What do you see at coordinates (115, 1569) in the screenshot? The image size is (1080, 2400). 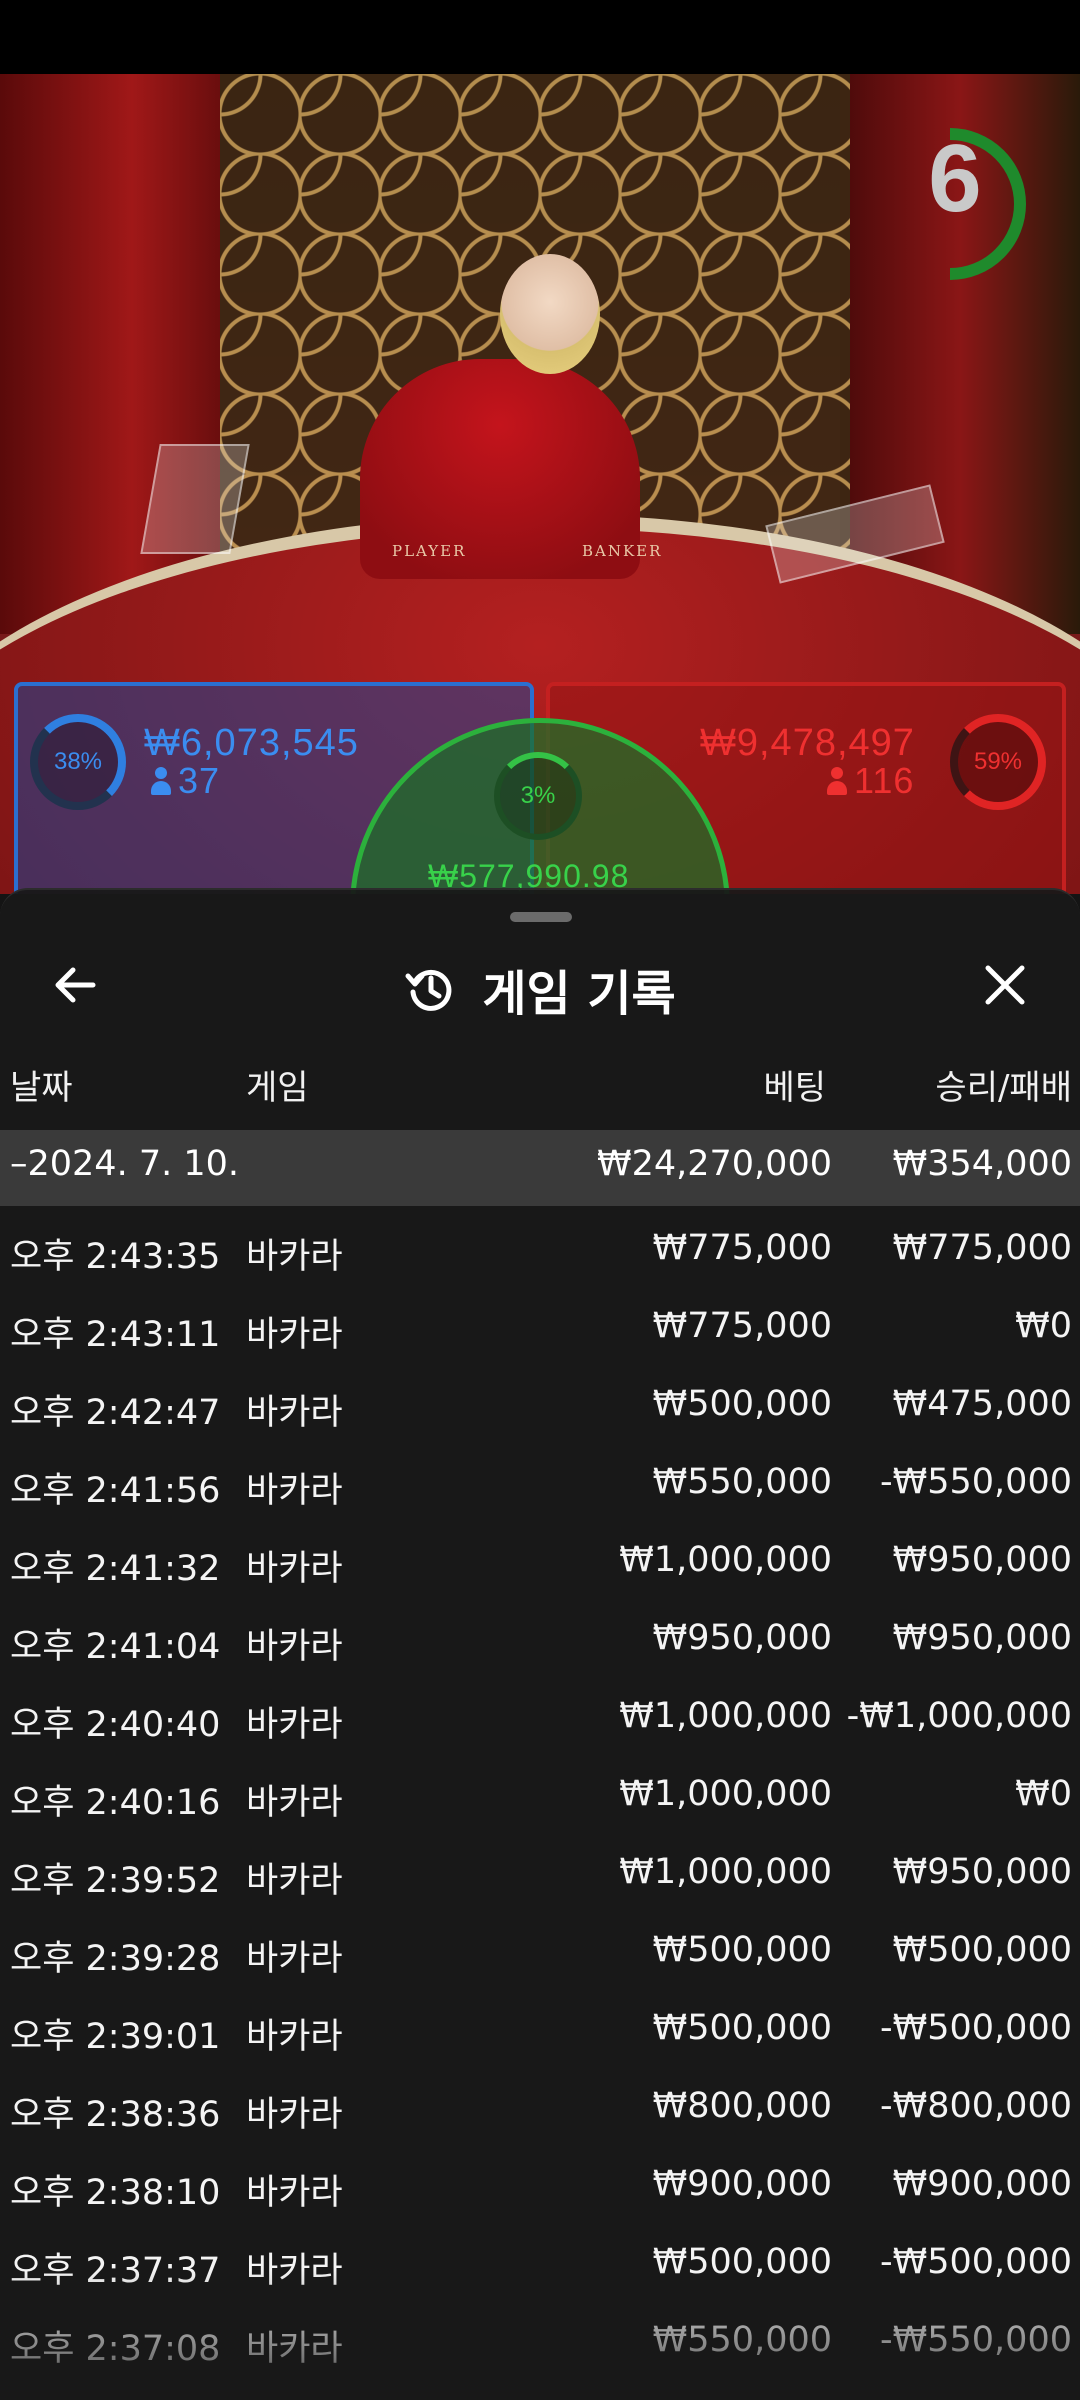 I see `row-time: 오후 2:41:32` at bounding box center [115, 1569].